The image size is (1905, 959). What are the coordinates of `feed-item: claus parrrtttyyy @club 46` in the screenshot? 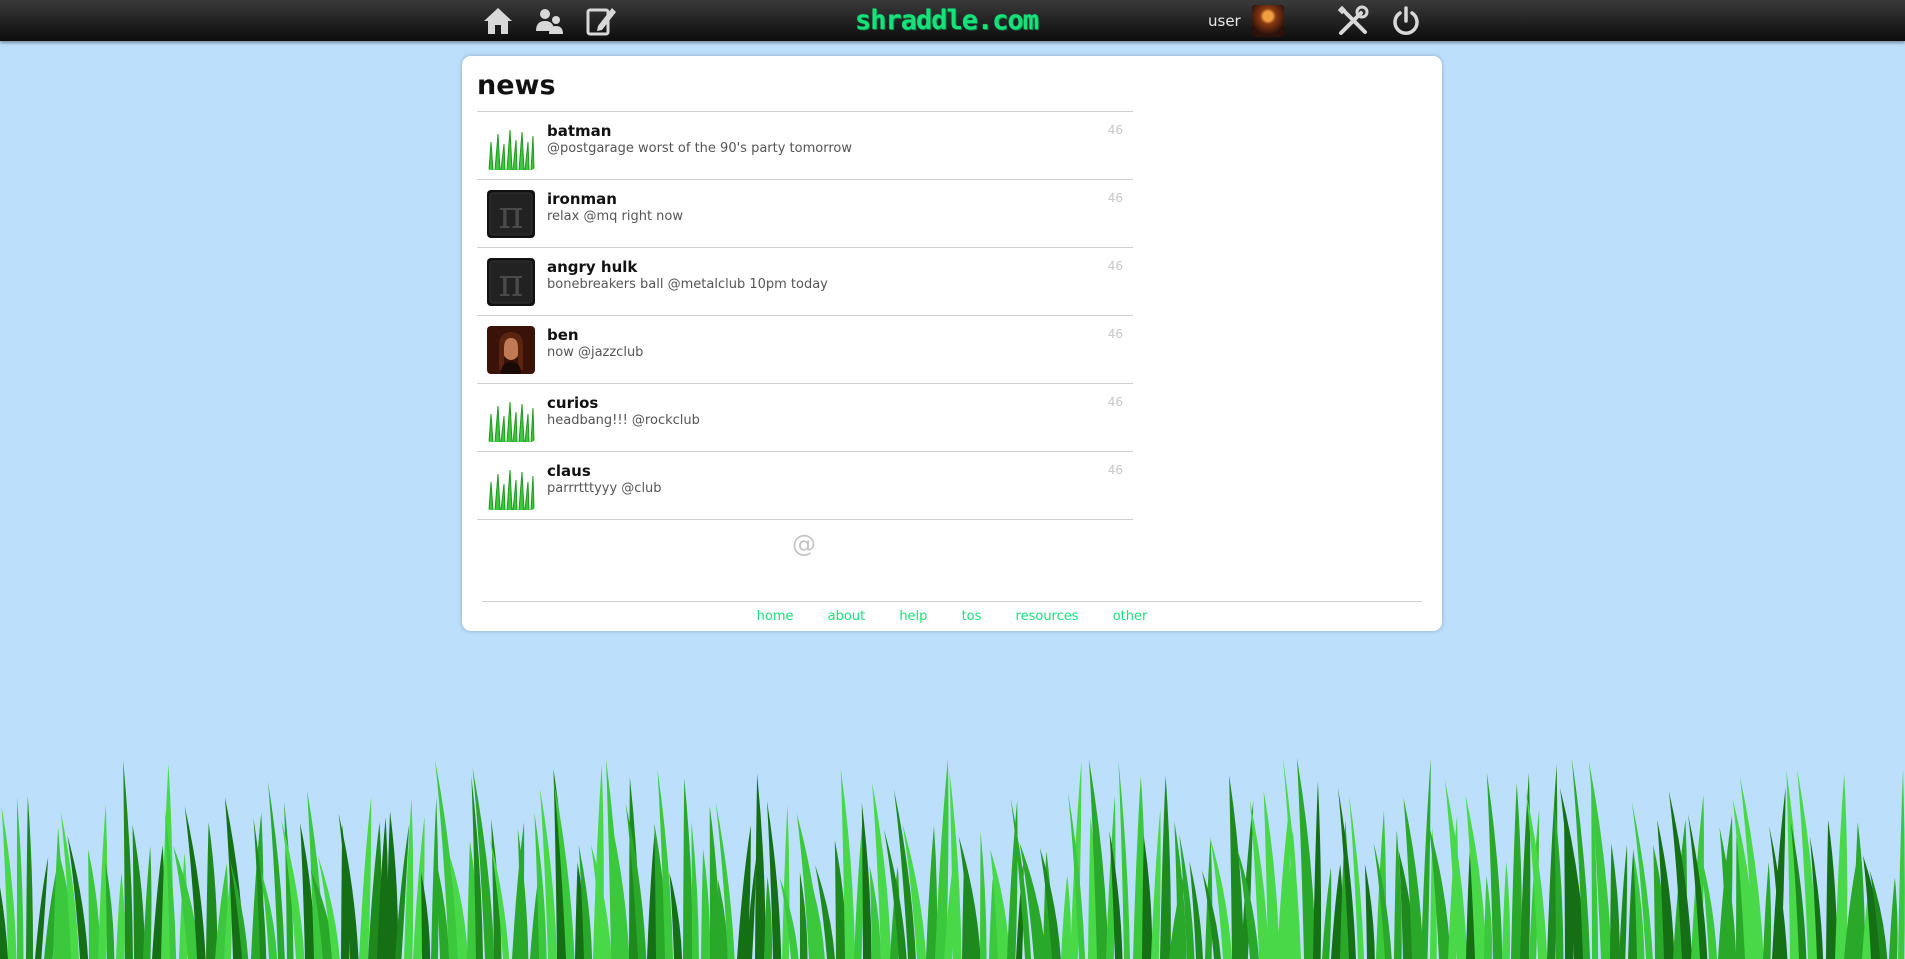 It's located at (805, 486).